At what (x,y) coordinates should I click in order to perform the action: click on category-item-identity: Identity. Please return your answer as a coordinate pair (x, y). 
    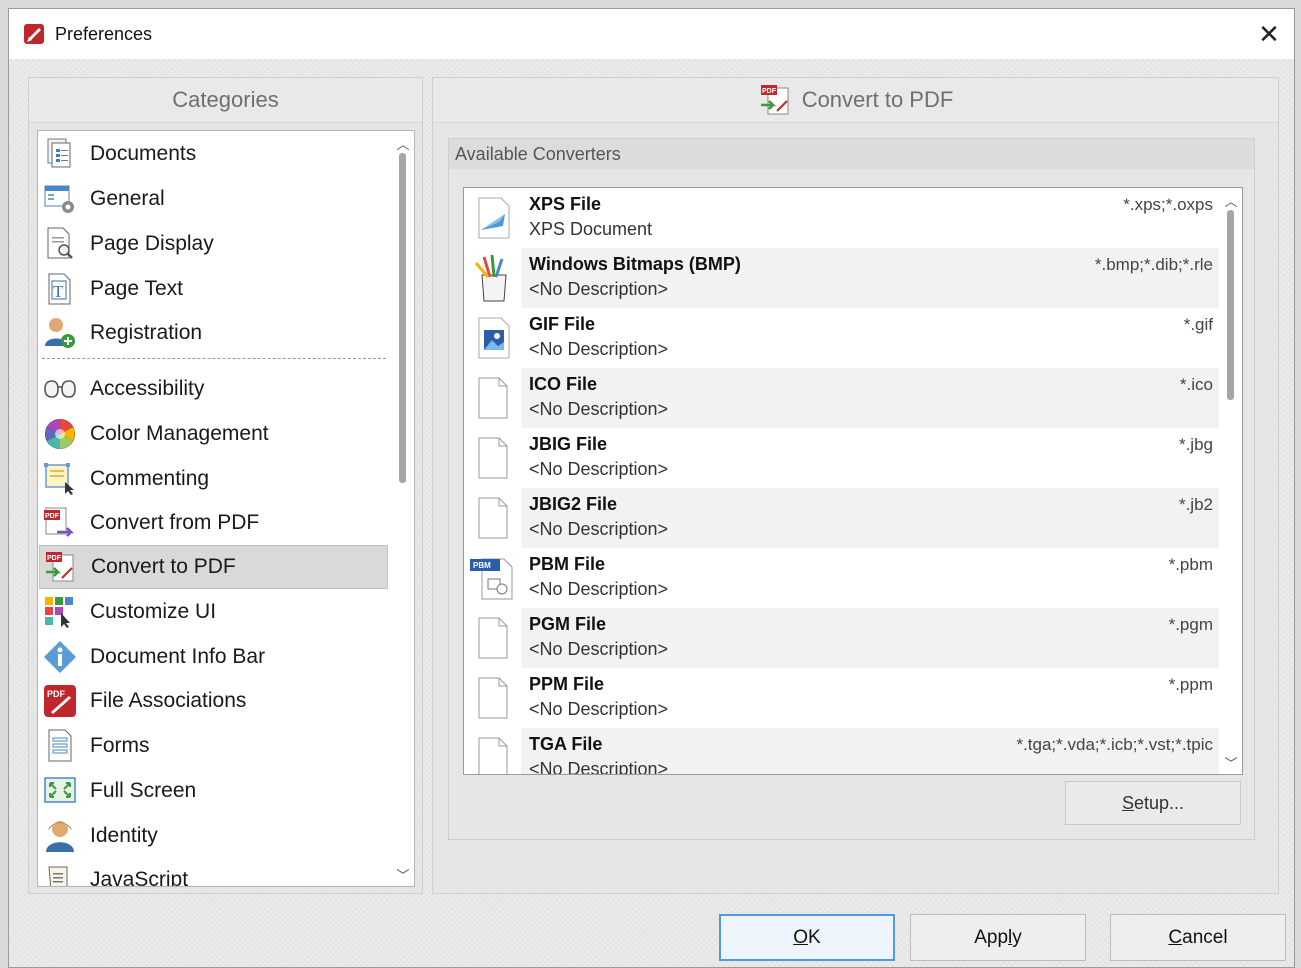
    Looking at the image, I should click on (213, 836).